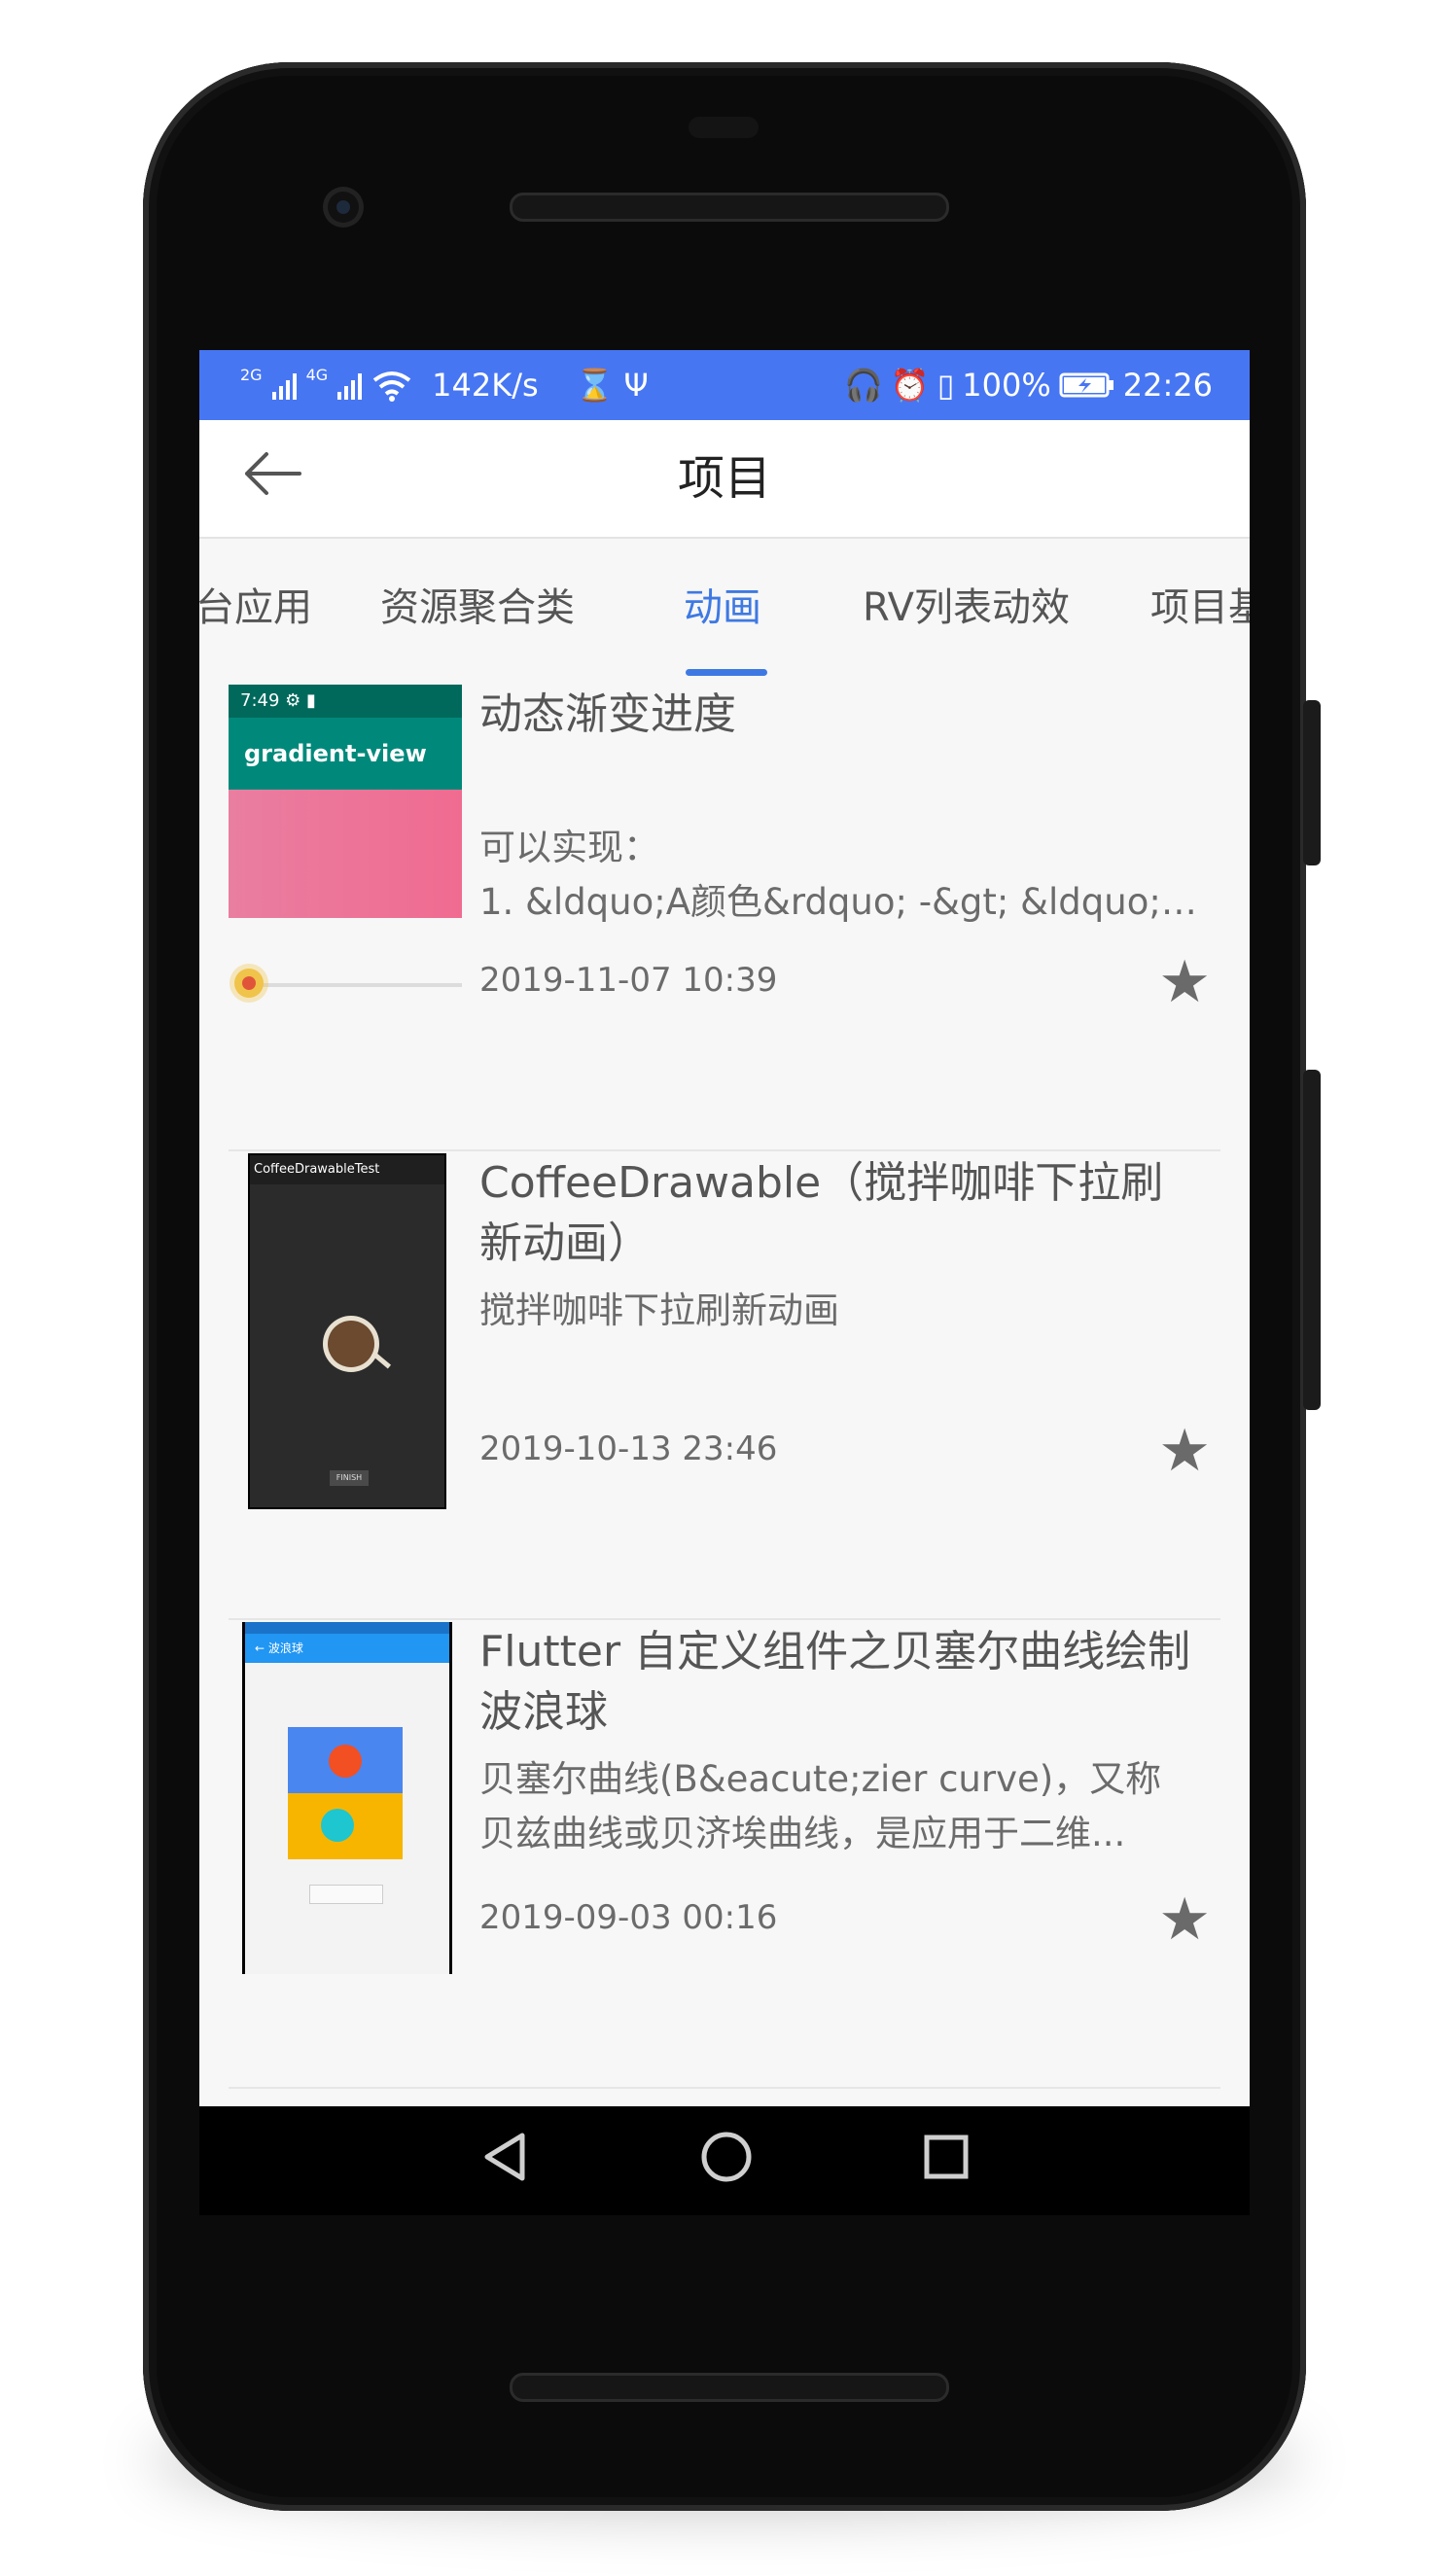 The image size is (1449, 2576). I want to click on circle-home-icon, so click(726, 2157).